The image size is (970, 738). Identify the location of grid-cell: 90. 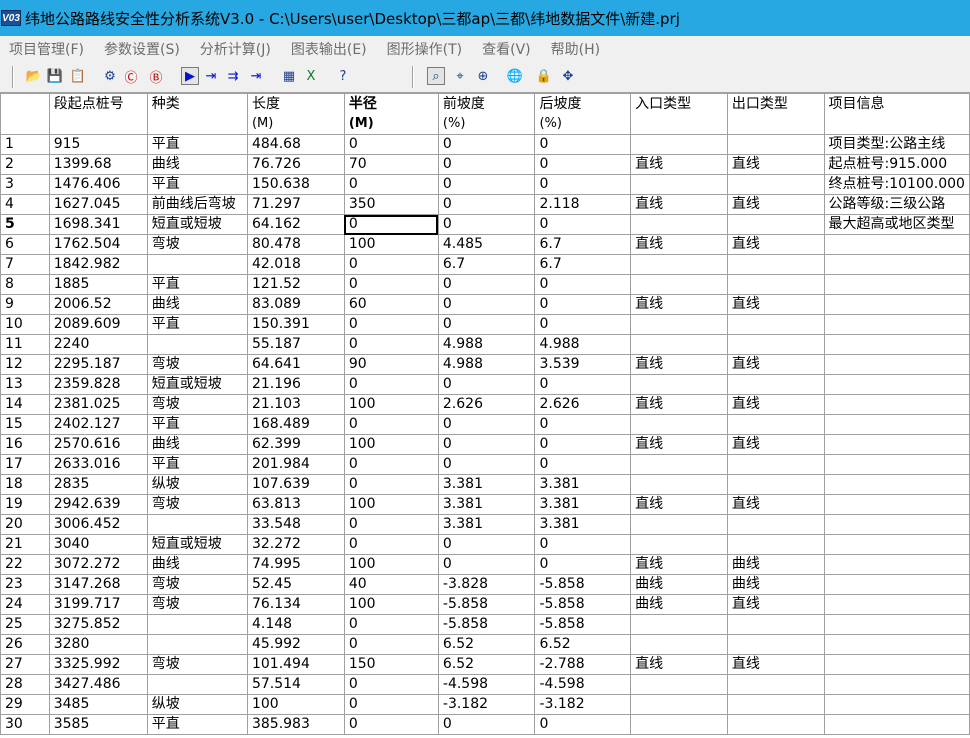
(391, 364).